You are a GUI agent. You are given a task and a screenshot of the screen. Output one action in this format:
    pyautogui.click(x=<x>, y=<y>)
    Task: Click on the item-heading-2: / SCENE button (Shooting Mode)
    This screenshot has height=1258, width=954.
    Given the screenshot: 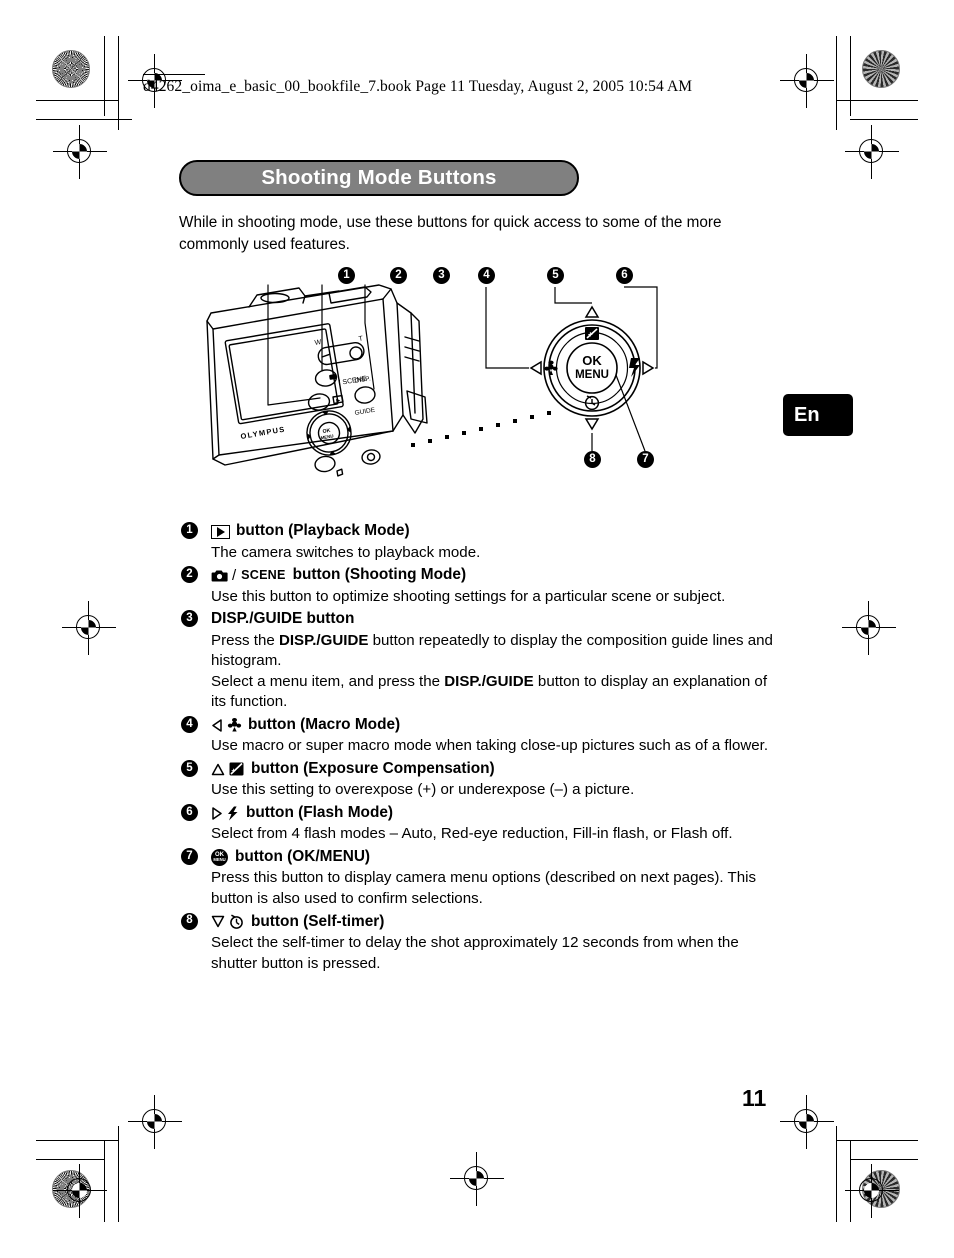 What is the action you would take?
    pyautogui.click(x=495, y=575)
    